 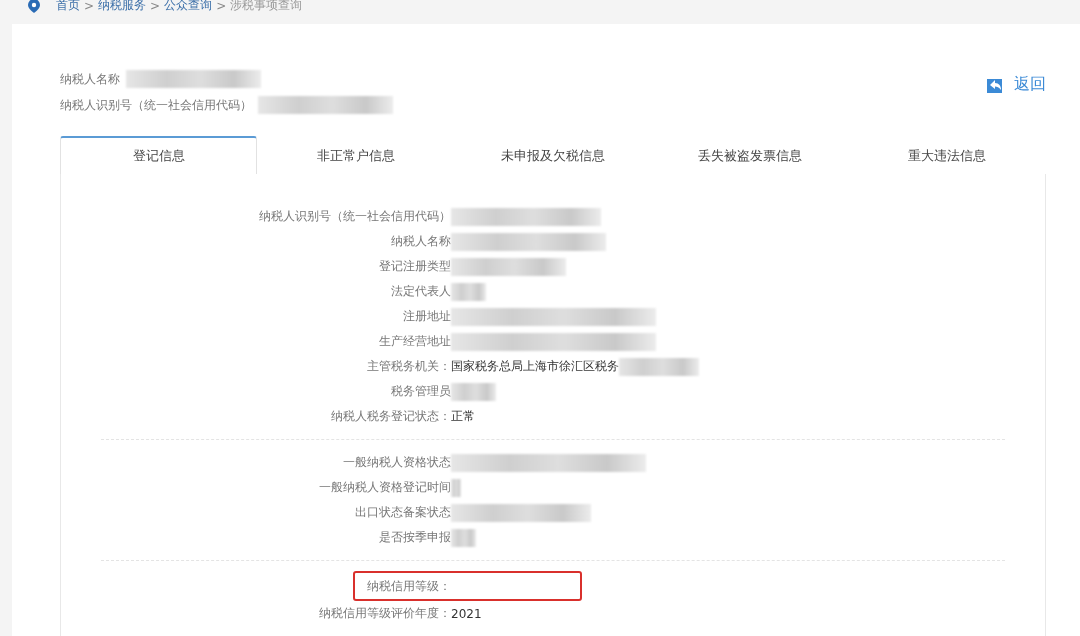 I want to click on field-value: 国家税务总局上海市徐汇区税务, so click(x=535, y=366).